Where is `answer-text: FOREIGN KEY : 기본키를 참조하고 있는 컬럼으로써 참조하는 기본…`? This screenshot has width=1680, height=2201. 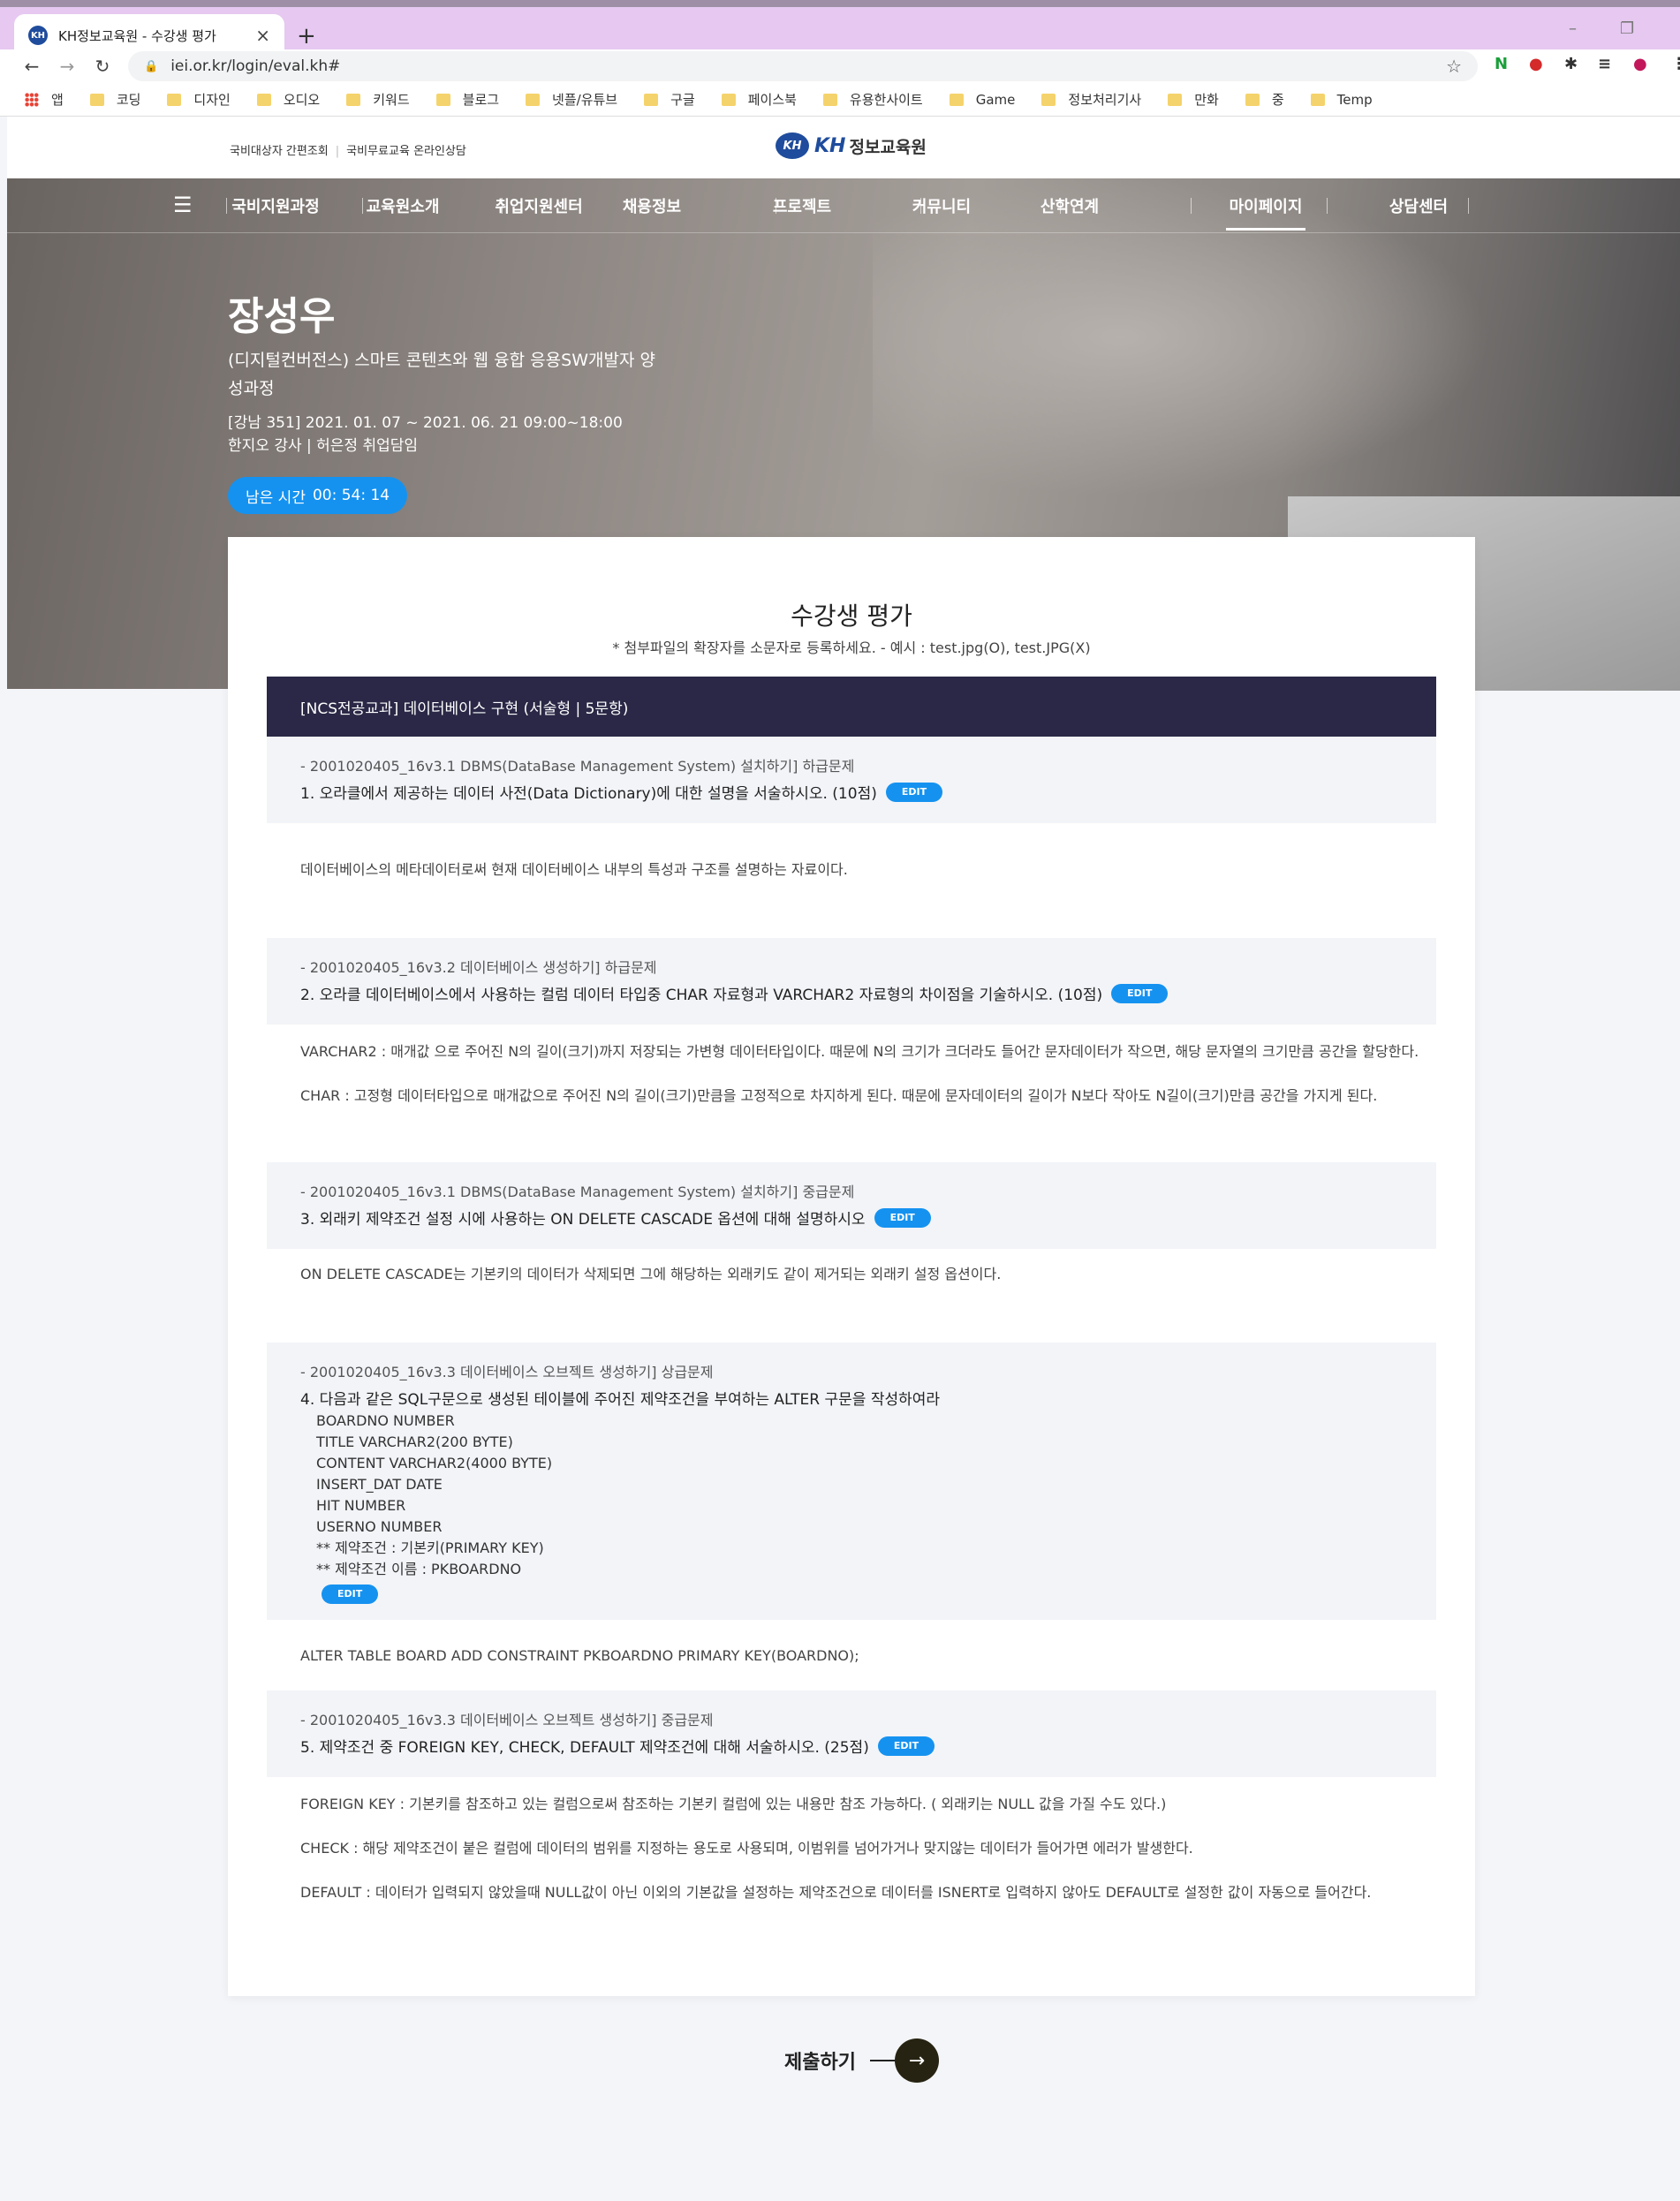 answer-text: FOREIGN KEY : 기본키를 참조하고 있는 컬럼으로써 참조하는 기본… is located at coordinates (861, 1848).